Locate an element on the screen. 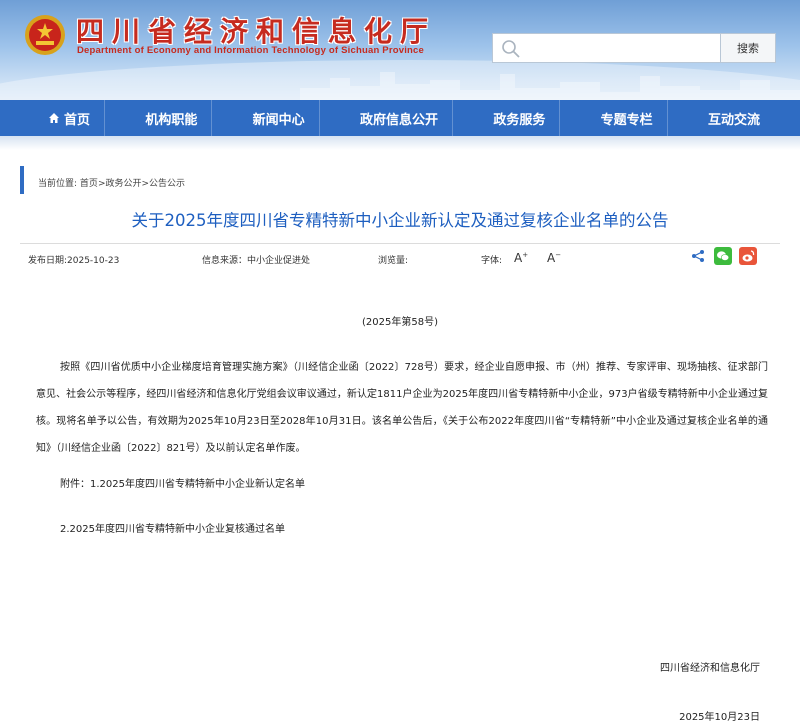 The height and width of the screenshot is (722, 800). breadcrumb-home: 首页 is located at coordinates (89, 184).